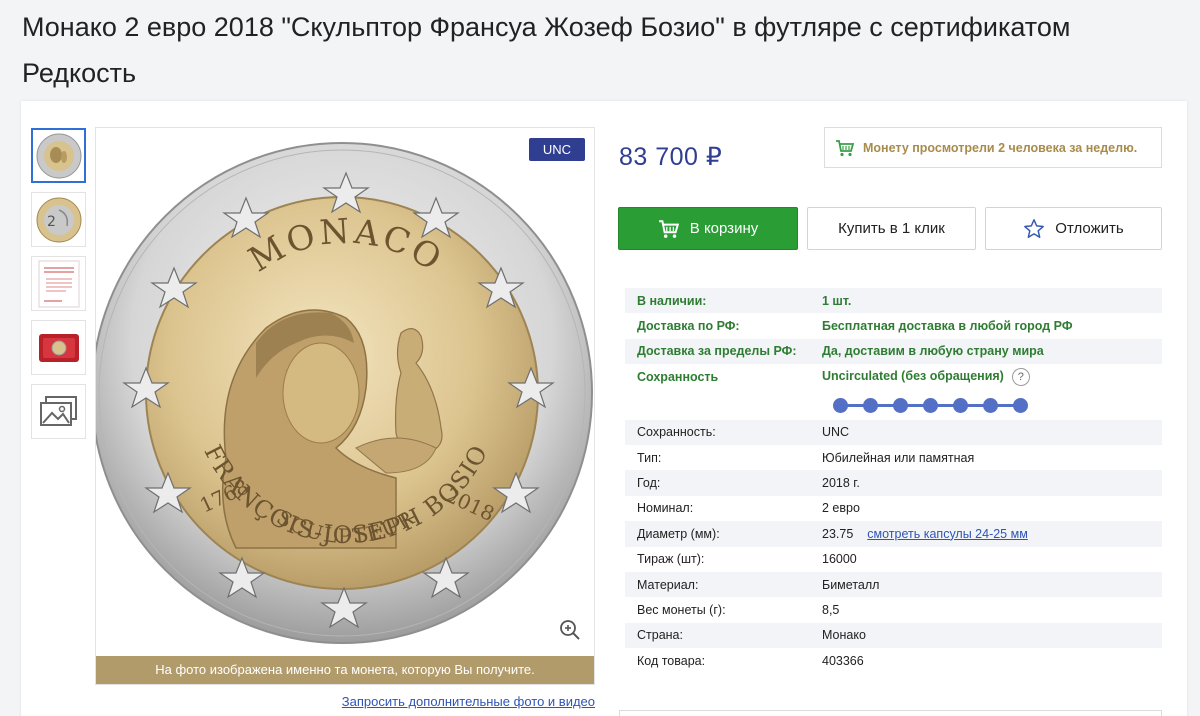 Image resolution: width=1200 pixels, height=716 pixels. Describe the element at coordinates (1000, 147) in the screenshot. I see `views-notice-text: Монету просмотрели 2 человека за неделю.` at that location.